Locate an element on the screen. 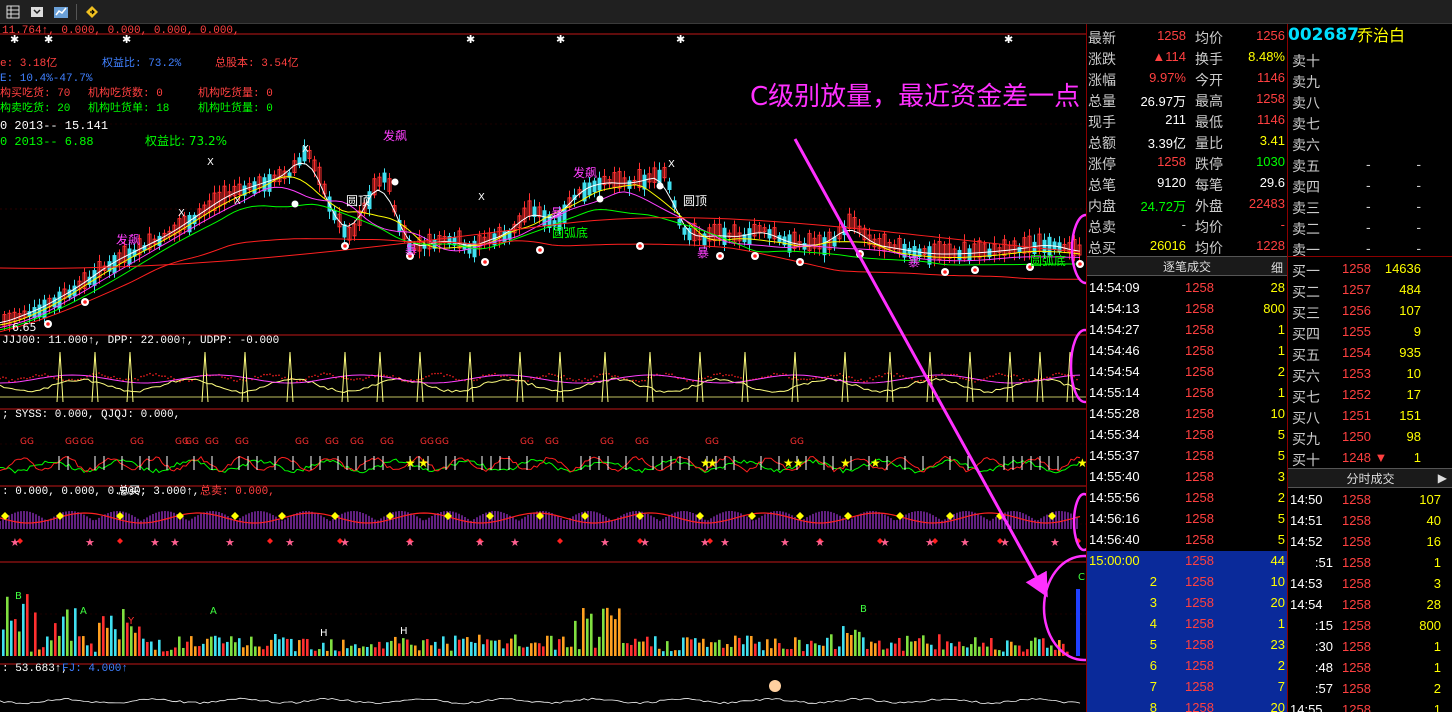 The image size is (1452, 712). candle-body is located at coordinates (589, 189).